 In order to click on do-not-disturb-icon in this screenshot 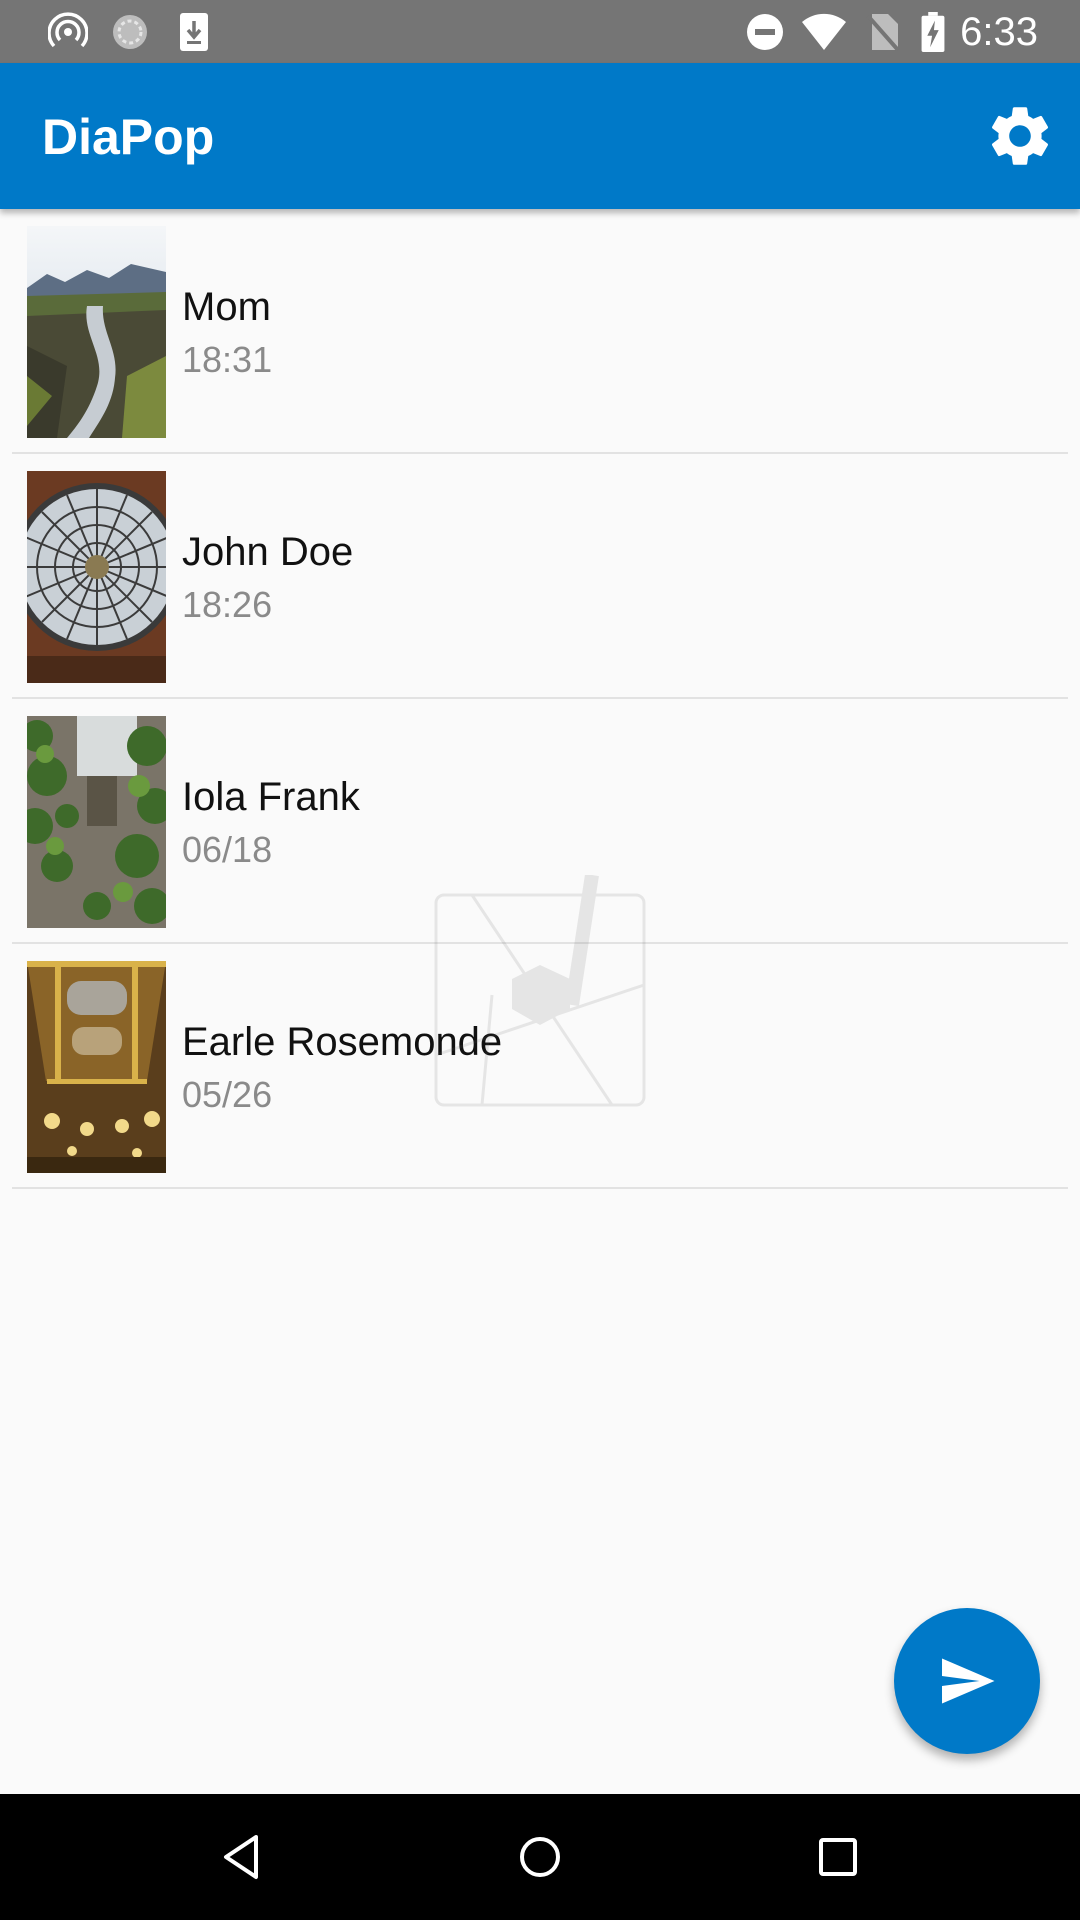, I will do `click(765, 32)`.